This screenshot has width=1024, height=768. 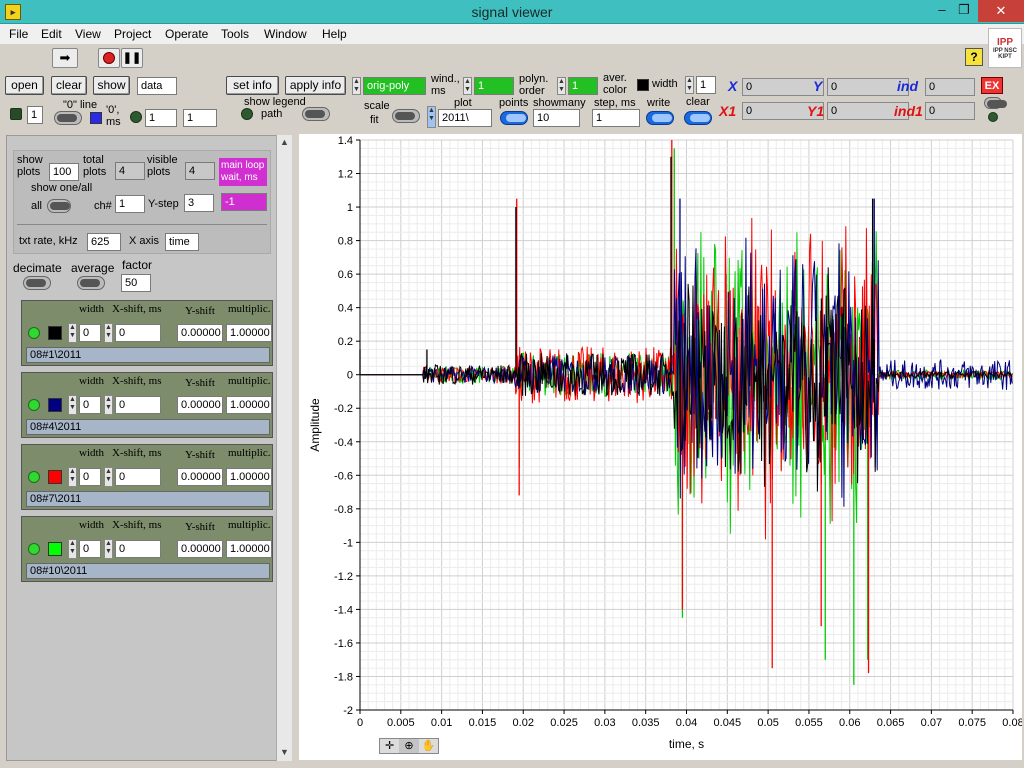 I want to click on x-axis-field: time, so click(x=182, y=242).